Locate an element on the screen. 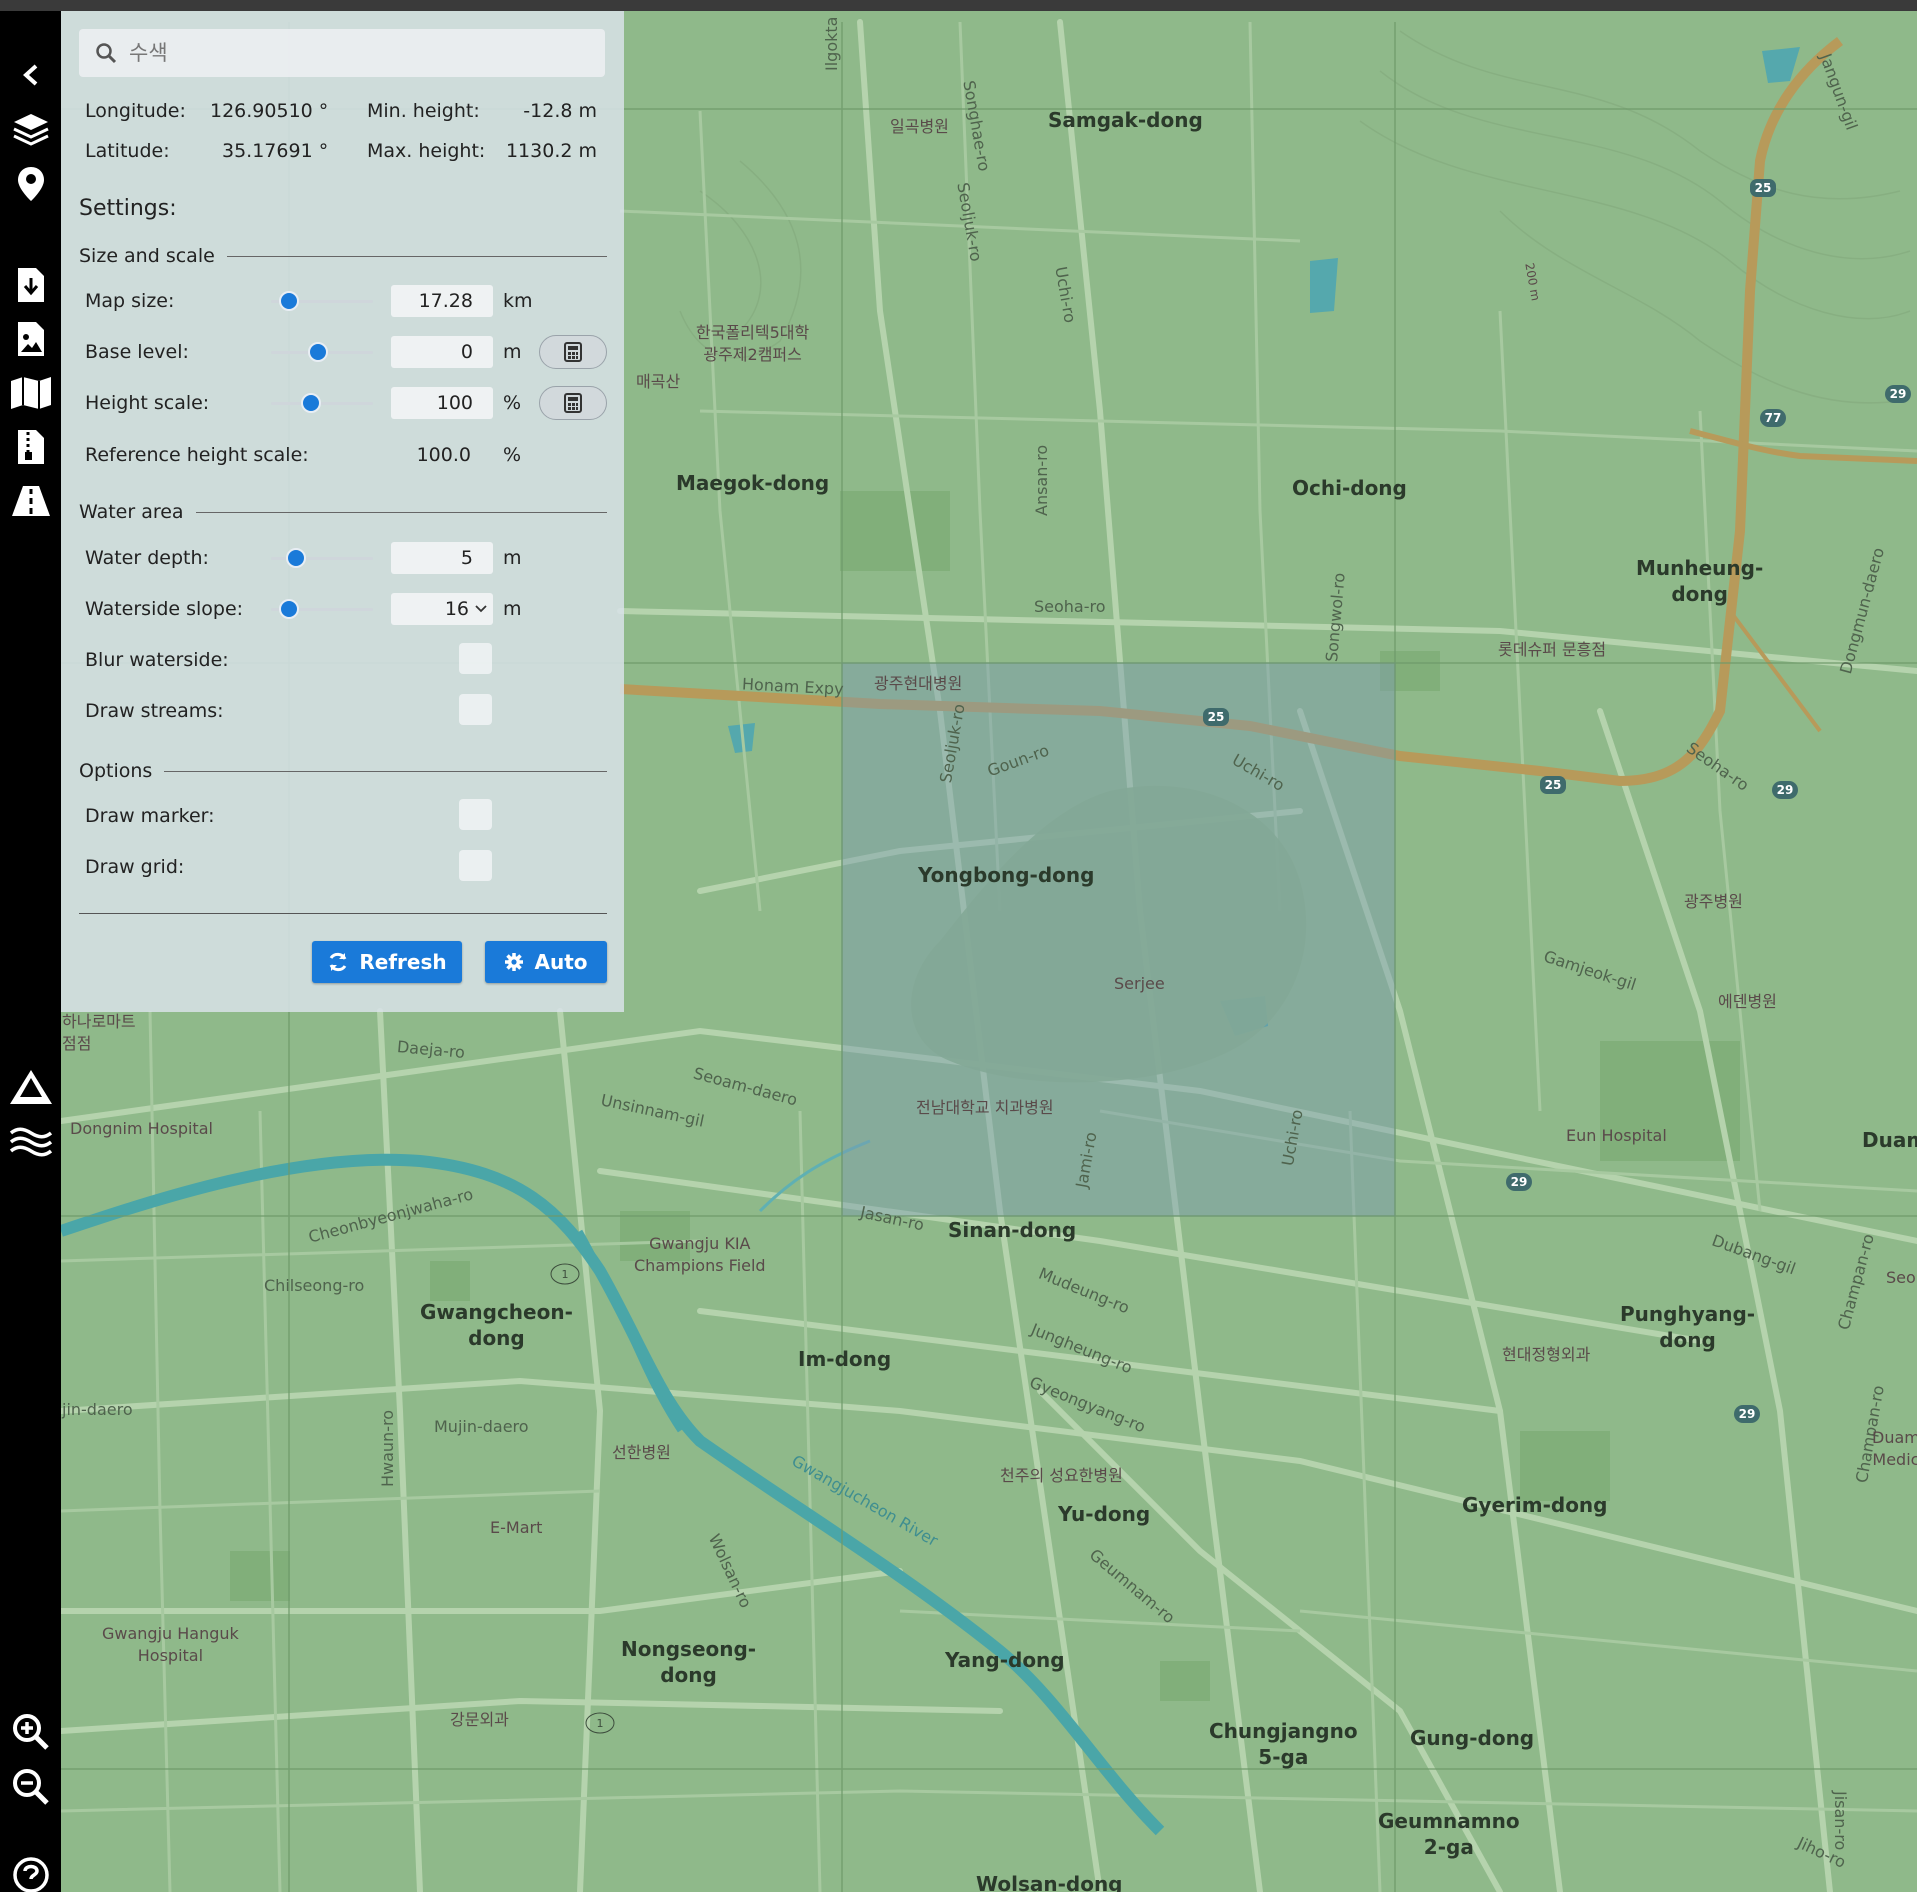  zip-export-button is located at coordinates (30, 447).